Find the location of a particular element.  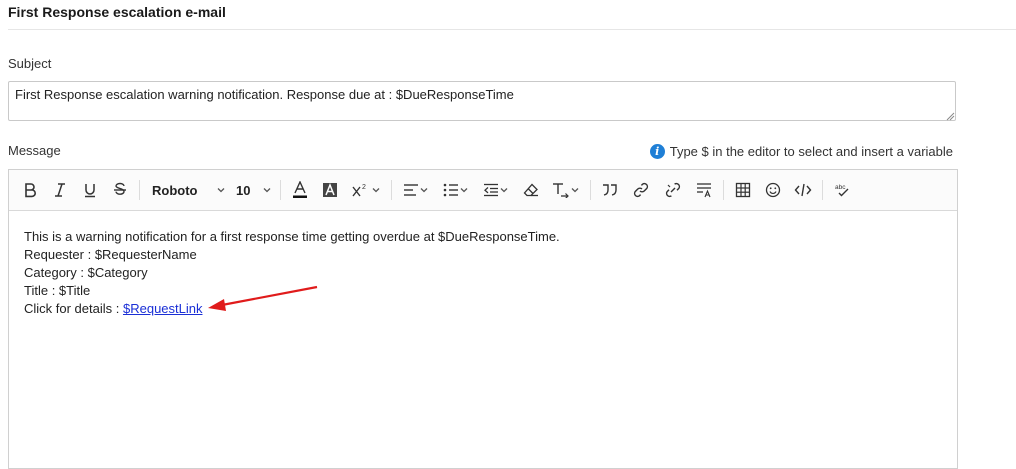

quote-icon is located at coordinates (610, 190).